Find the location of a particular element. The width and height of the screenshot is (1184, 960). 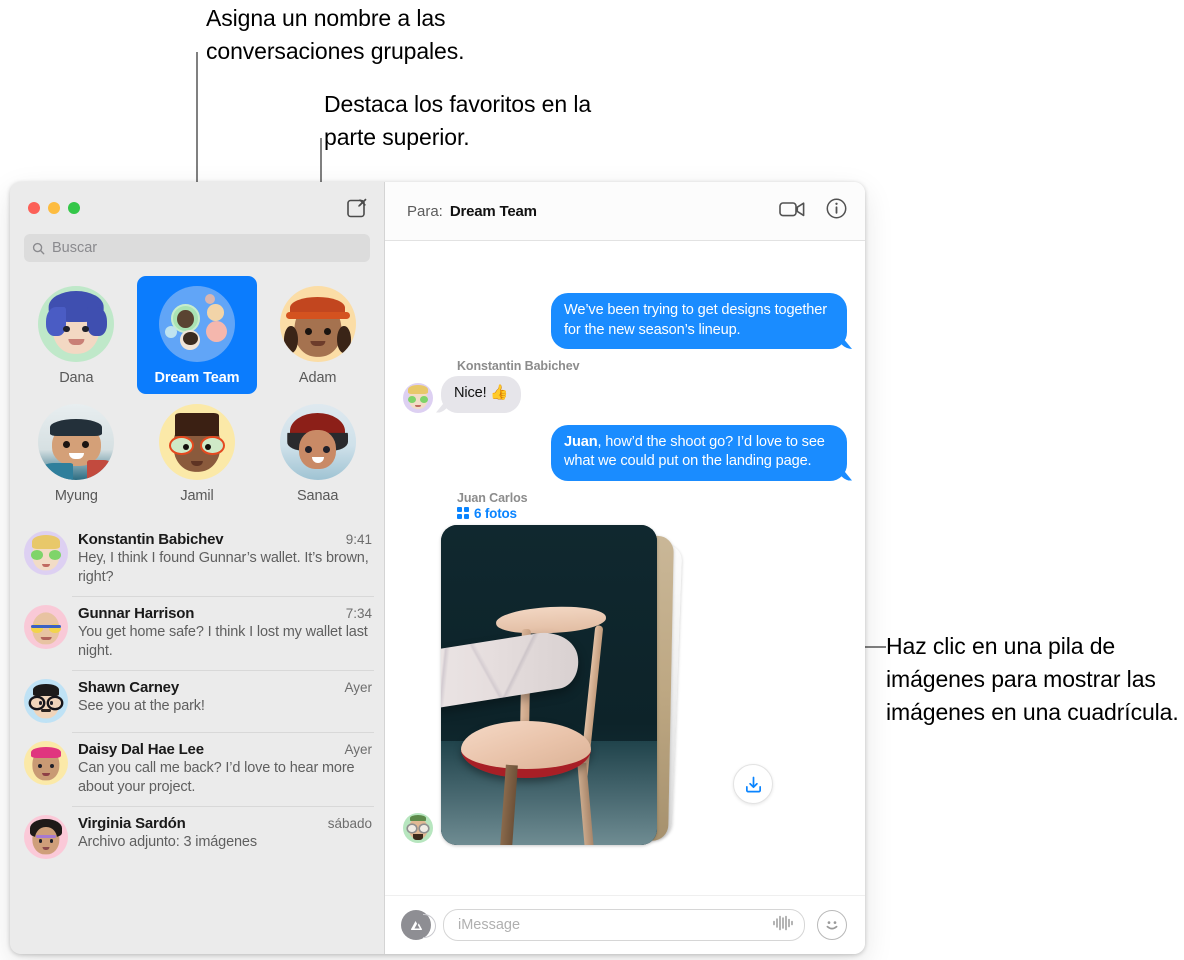

attachment-meta: Juan Carlos 6 fotos is located at coordinates (652, 506).